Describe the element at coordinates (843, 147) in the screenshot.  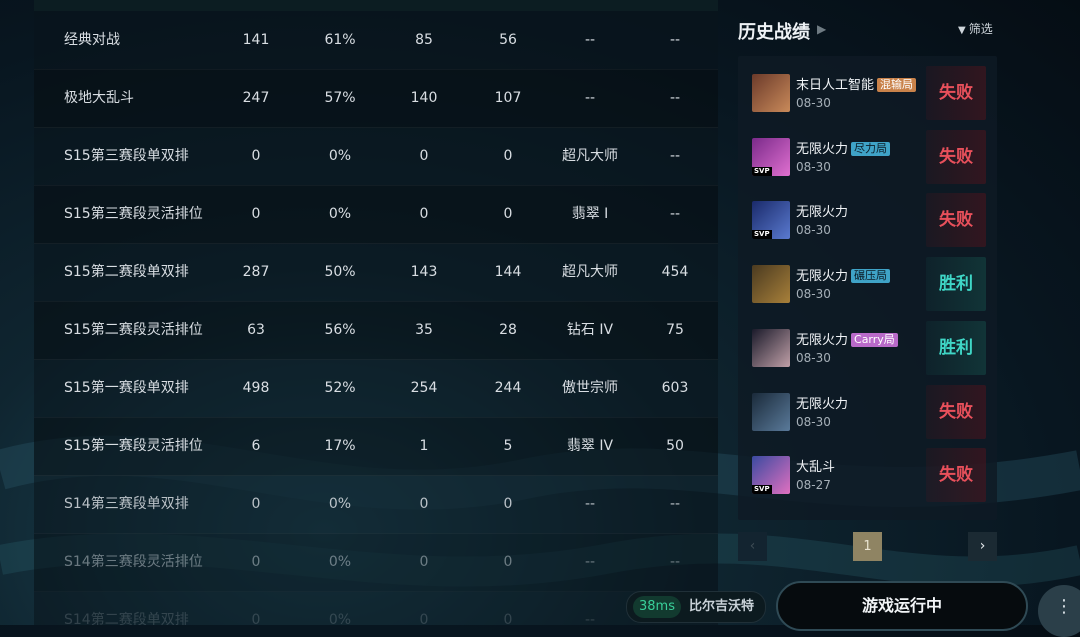
I see `game-mode: 无限火力 尽力局` at that location.